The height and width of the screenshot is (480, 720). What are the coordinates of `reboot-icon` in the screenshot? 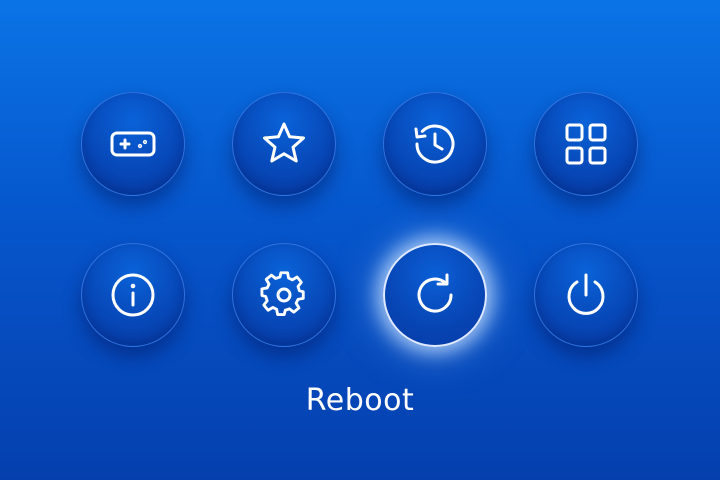 It's located at (435, 295).